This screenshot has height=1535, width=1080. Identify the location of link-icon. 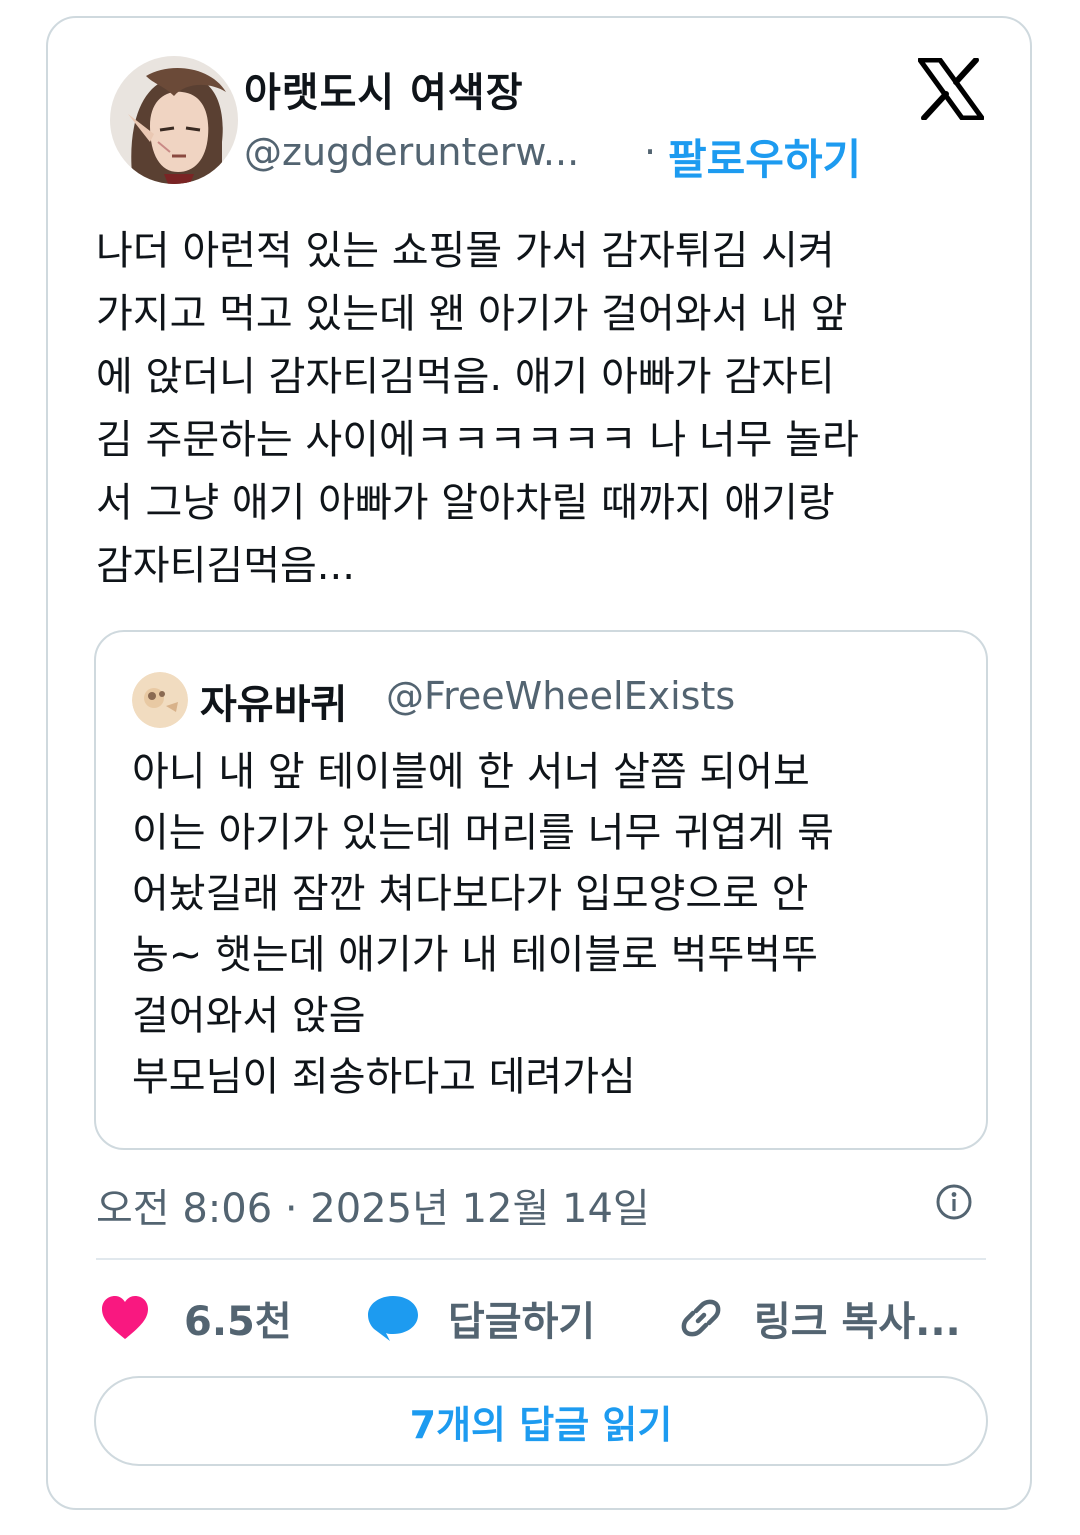
(701, 1318).